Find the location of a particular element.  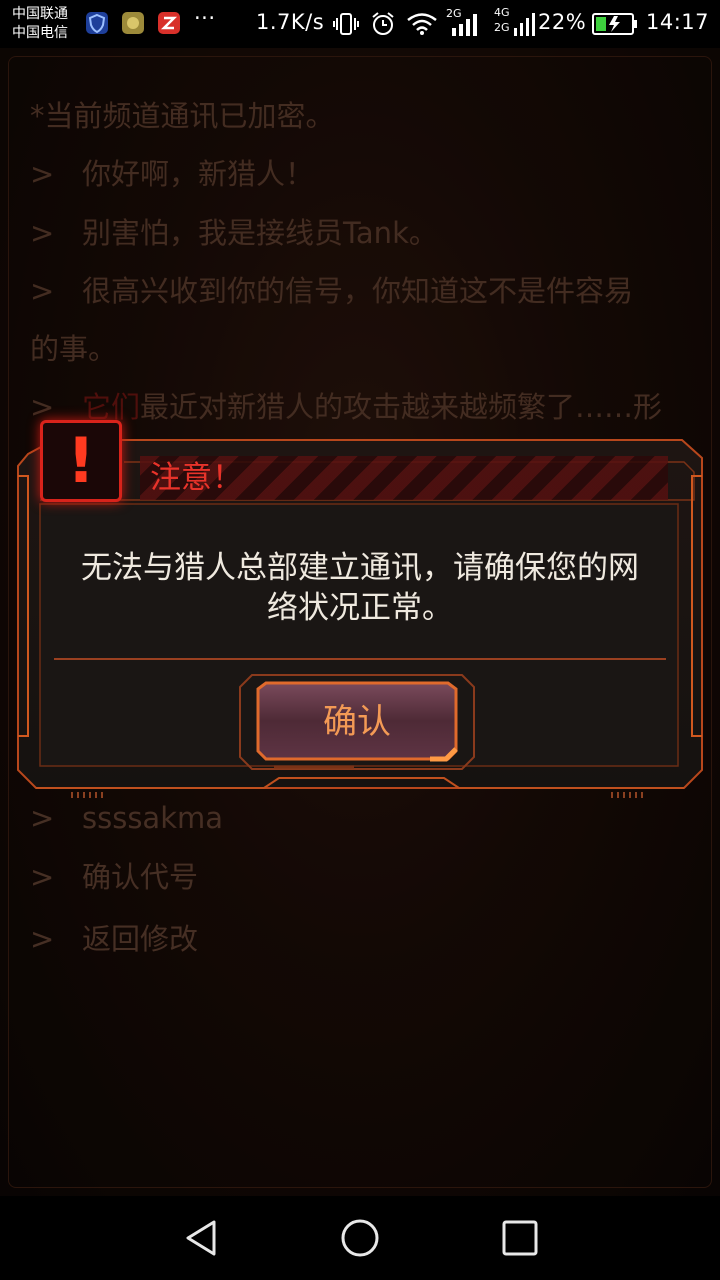

back-icon is located at coordinates (201, 1238).